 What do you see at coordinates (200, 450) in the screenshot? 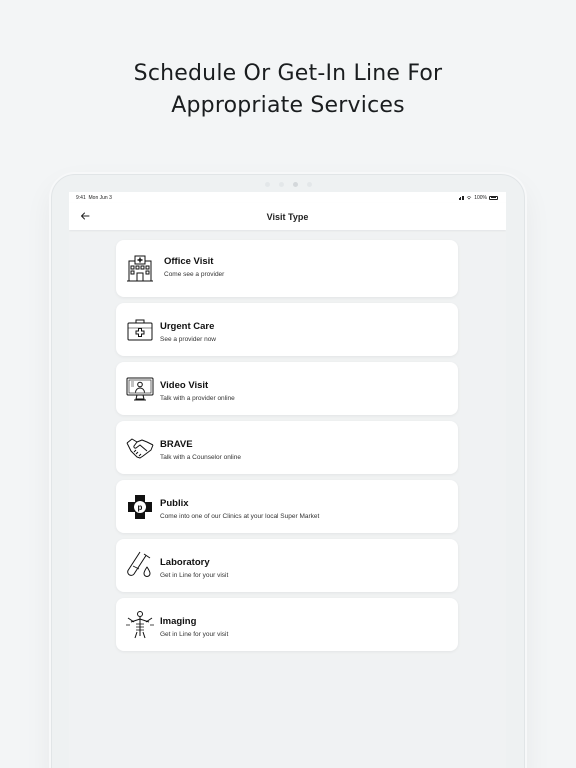
I see `card-text: BRAVE Talk with a Counselor online` at bounding box center [200, 450].